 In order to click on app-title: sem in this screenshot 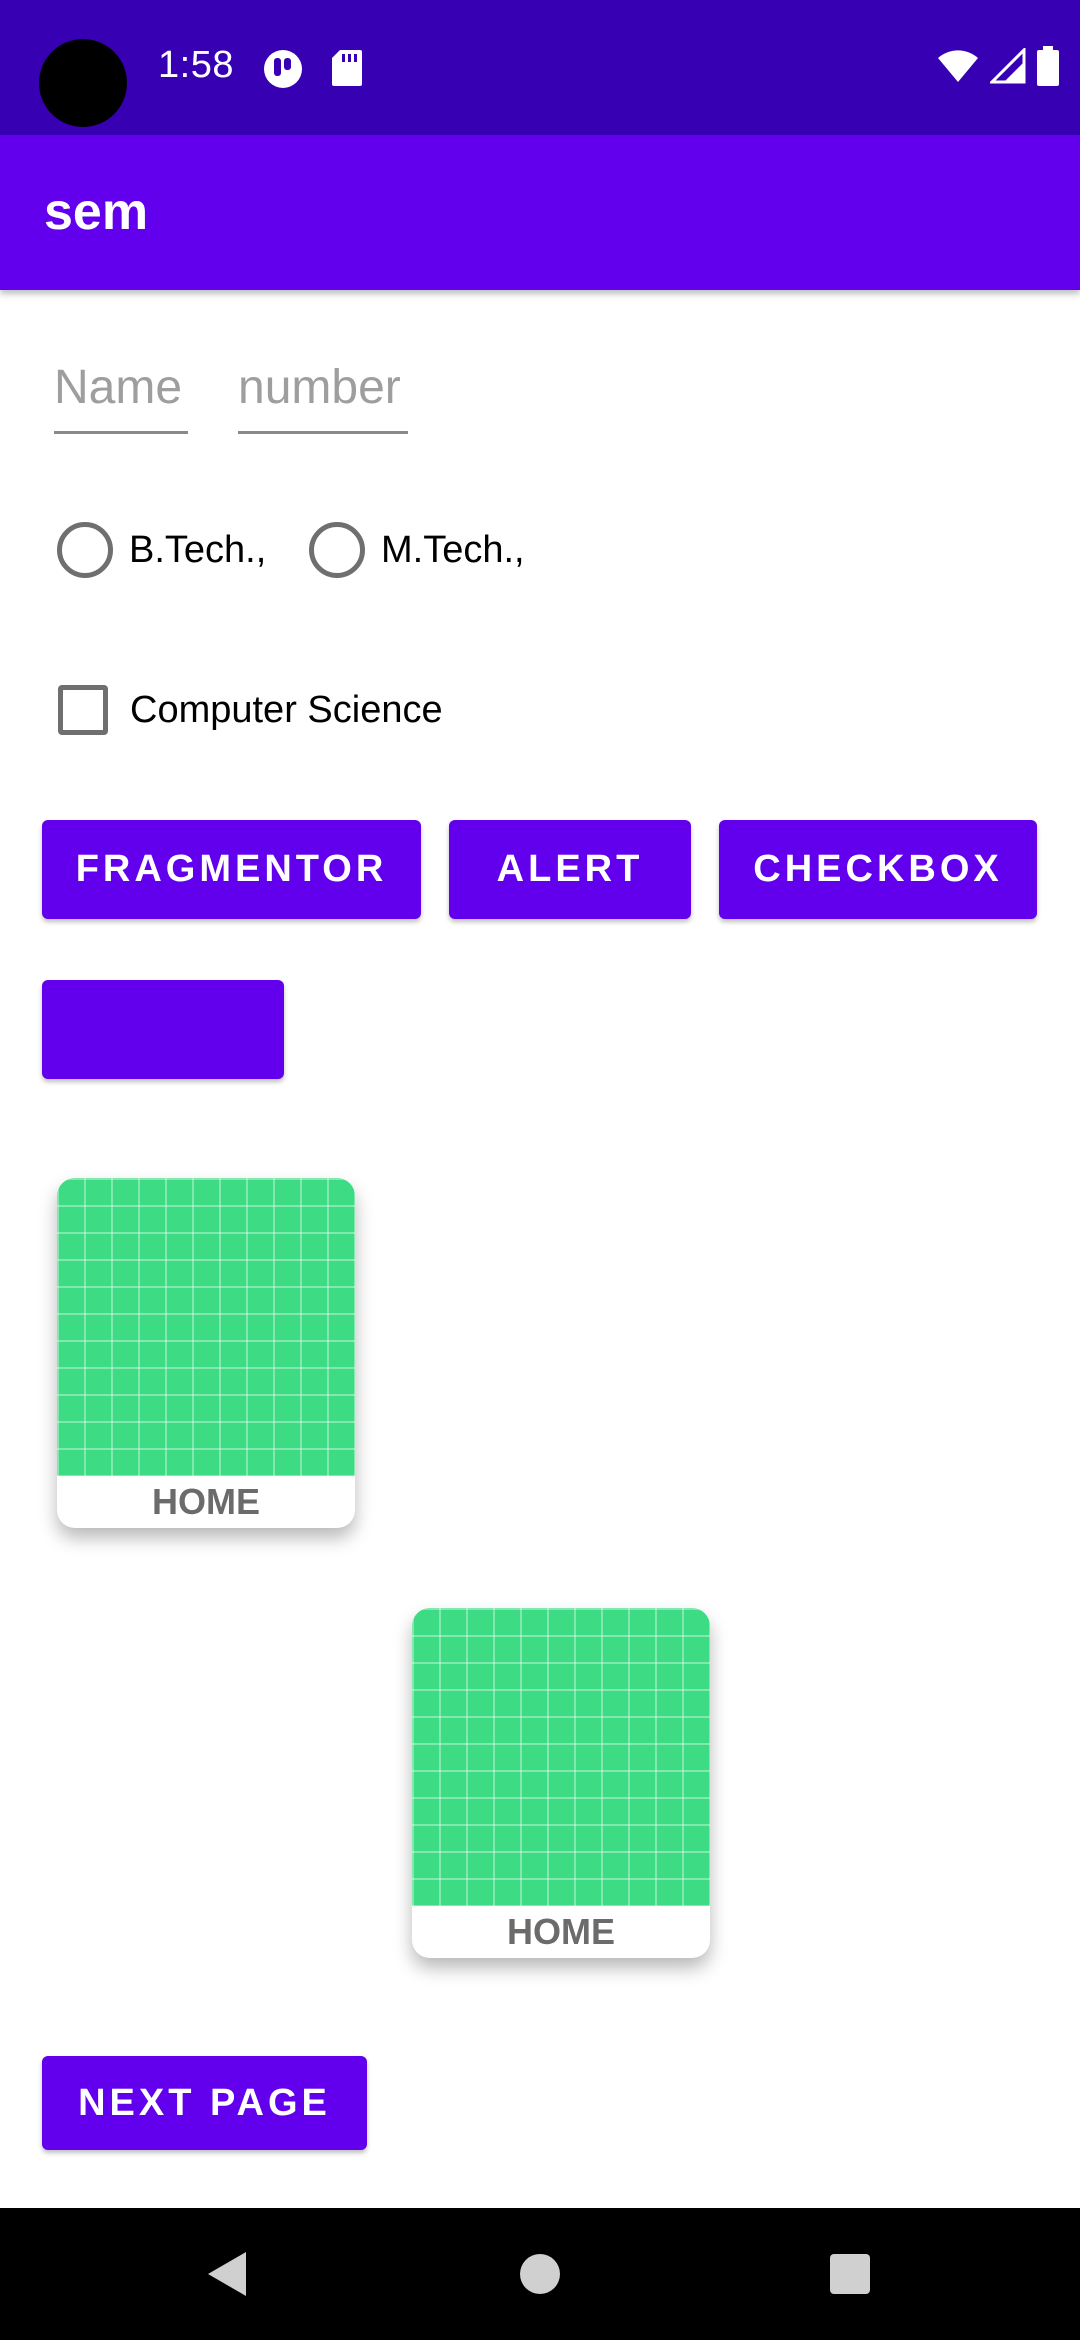, I will do `click(96, 212)`.